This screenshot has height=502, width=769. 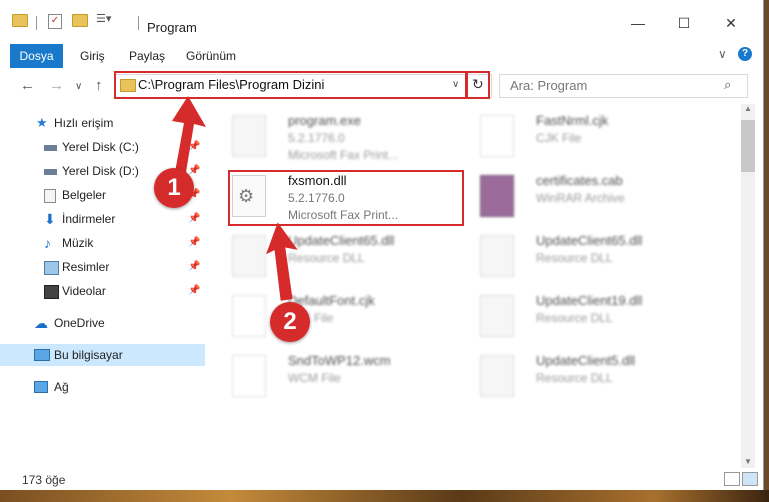 What do you see at coordinates (352, 379) in the screenshot?
I see `file-item: SndToWP12.wcm WCM File` at bounding box center [352, 379].